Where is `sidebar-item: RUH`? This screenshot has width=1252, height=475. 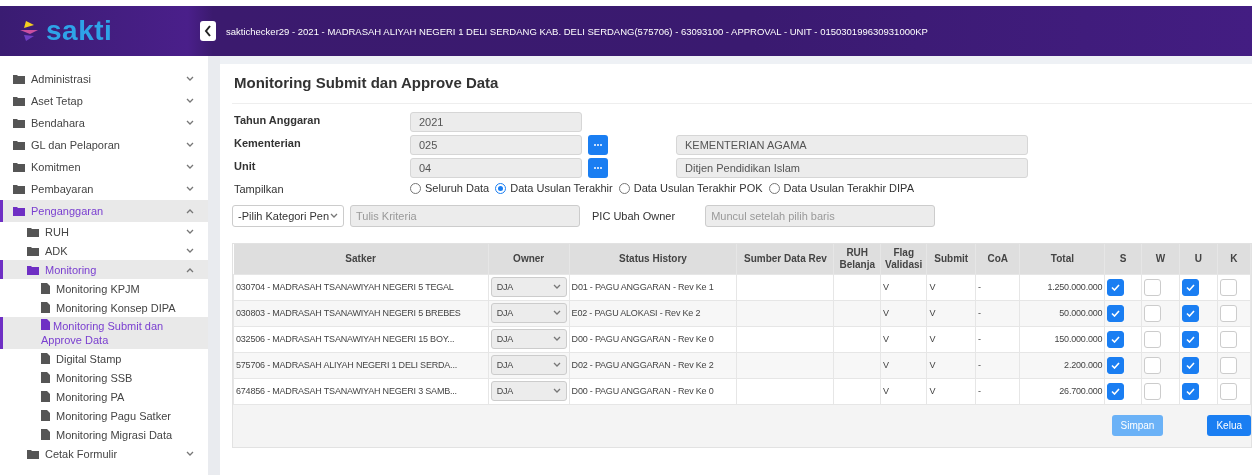
sidebar-item: RUH is located at coordinates (104, 231).